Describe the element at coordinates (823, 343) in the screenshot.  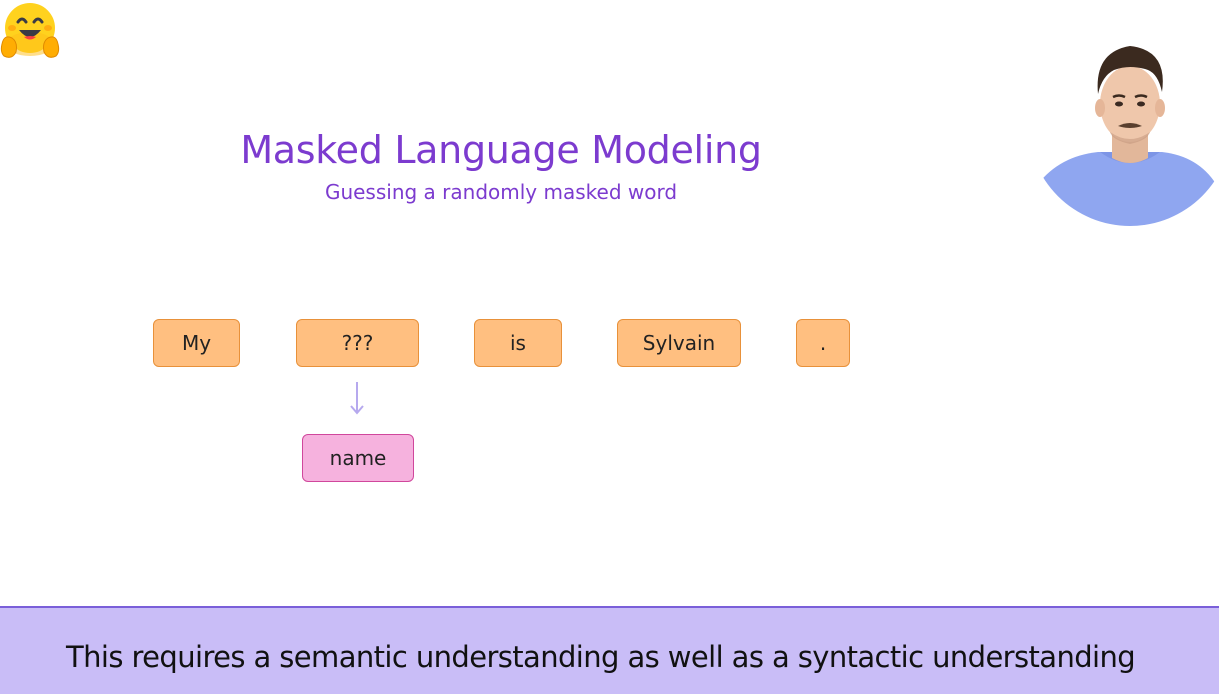
I see `token-period: .` at that location.